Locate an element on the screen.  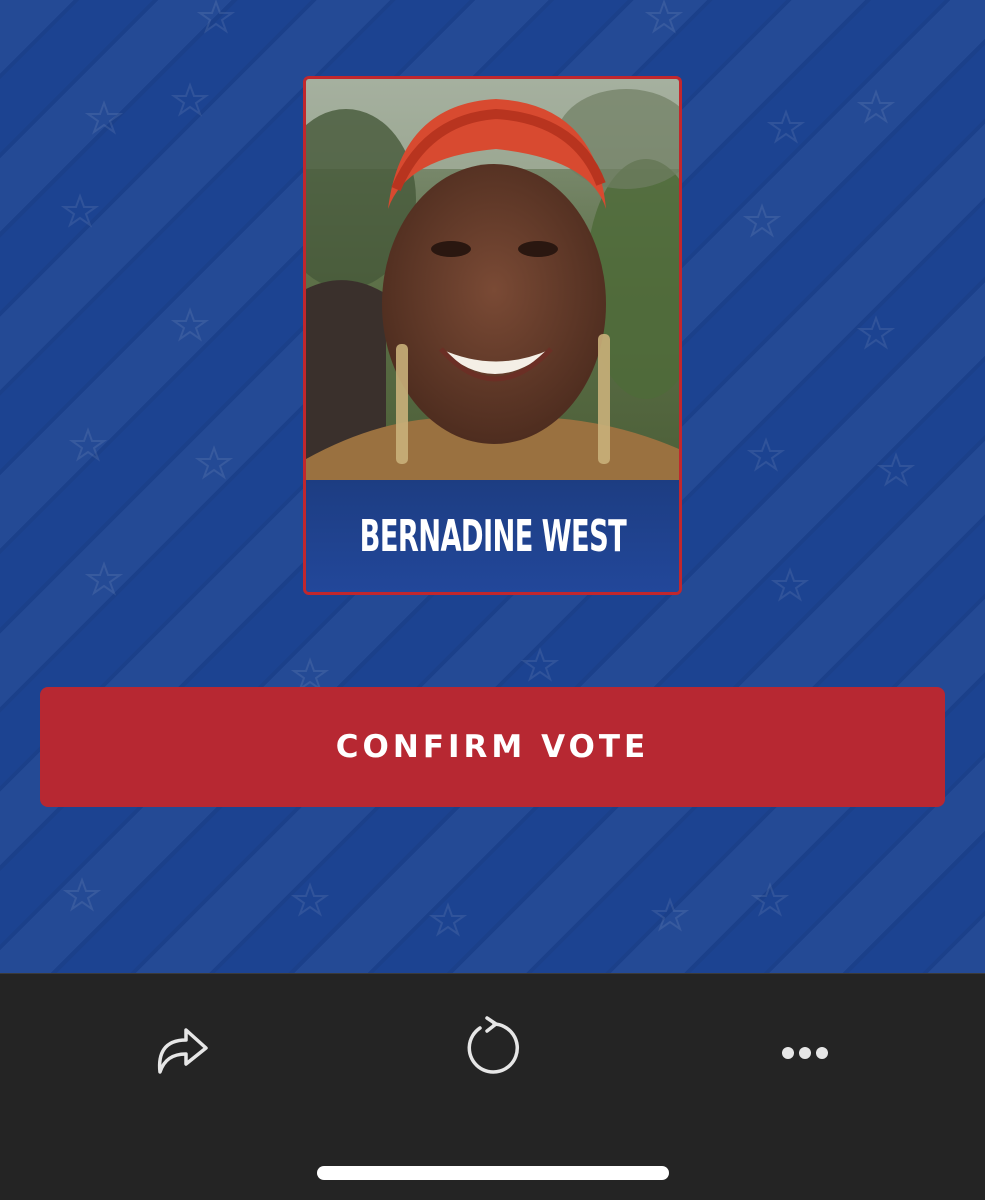
reload-button is located at coordinates (492, 1046).